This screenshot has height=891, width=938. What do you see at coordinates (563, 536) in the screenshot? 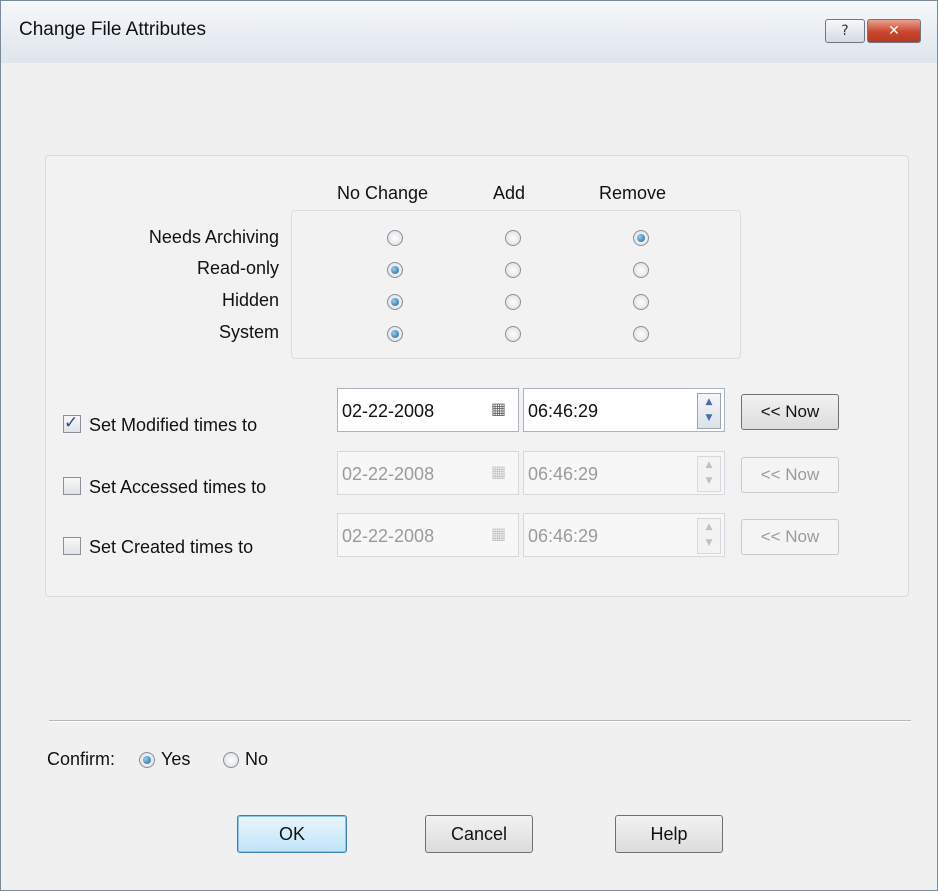
I see `created-time-value: 06:46:29` at bounding box center [563, 536].